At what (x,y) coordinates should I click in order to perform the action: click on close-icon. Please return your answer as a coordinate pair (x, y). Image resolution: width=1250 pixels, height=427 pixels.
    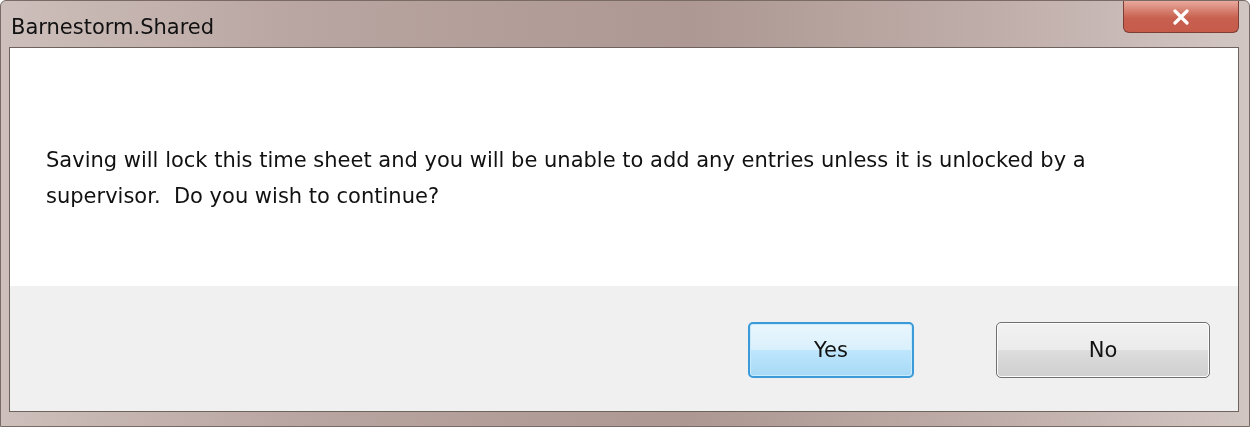
    Looking at the image, I should click on (1181, 16).